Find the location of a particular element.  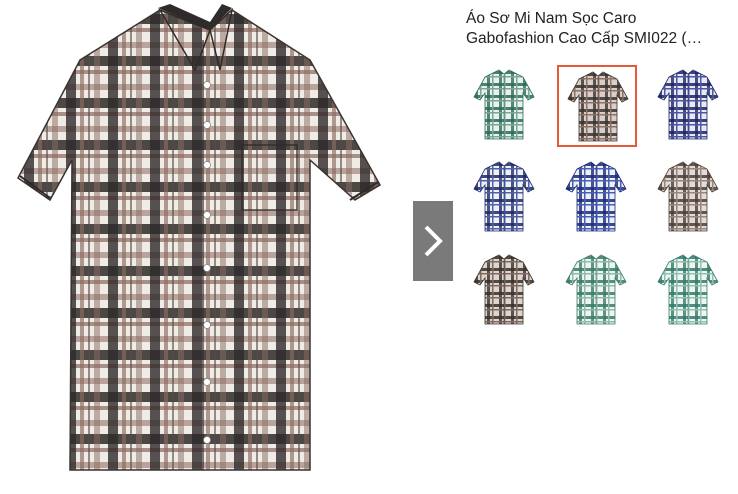

thumb-brown-plaid is located at coordinates (597, 106).